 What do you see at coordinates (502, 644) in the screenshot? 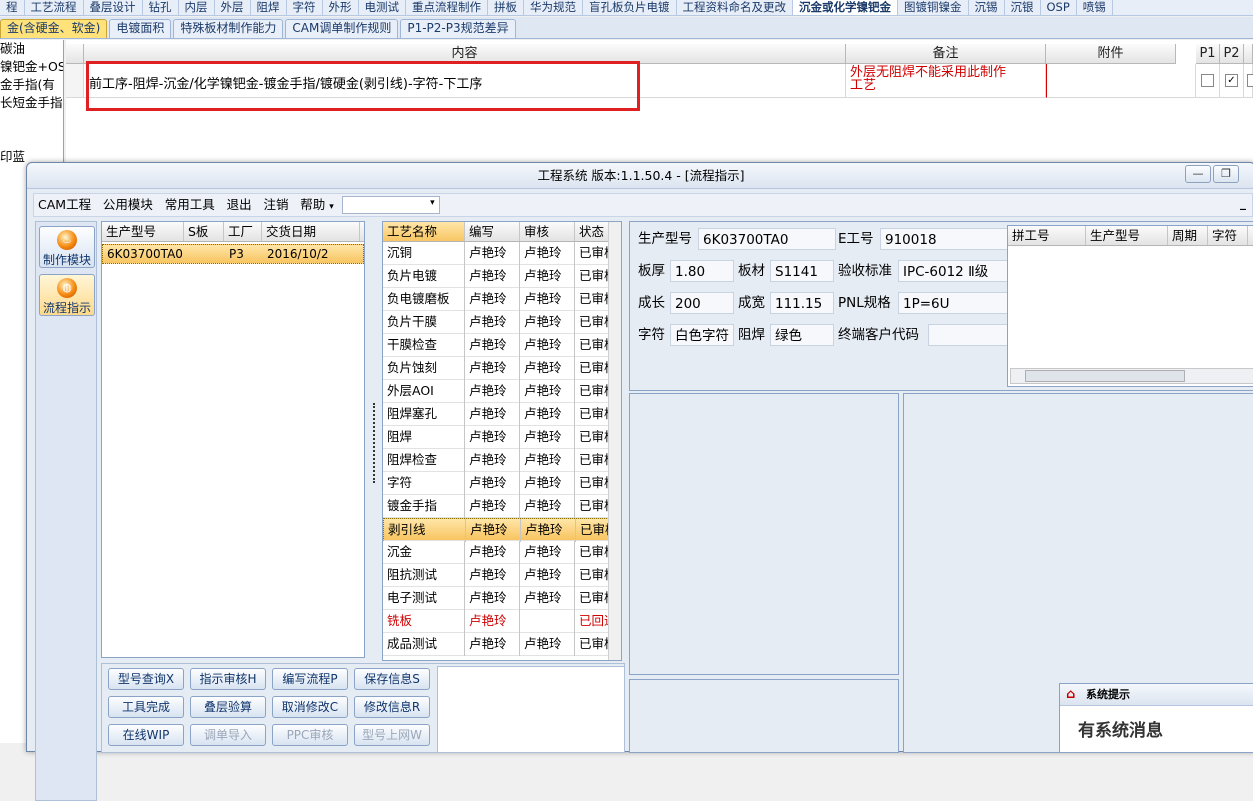
I see `process-row: 成品测试 卢艳玲 卢艳玲 已审核` at bounding box center [502, 644].